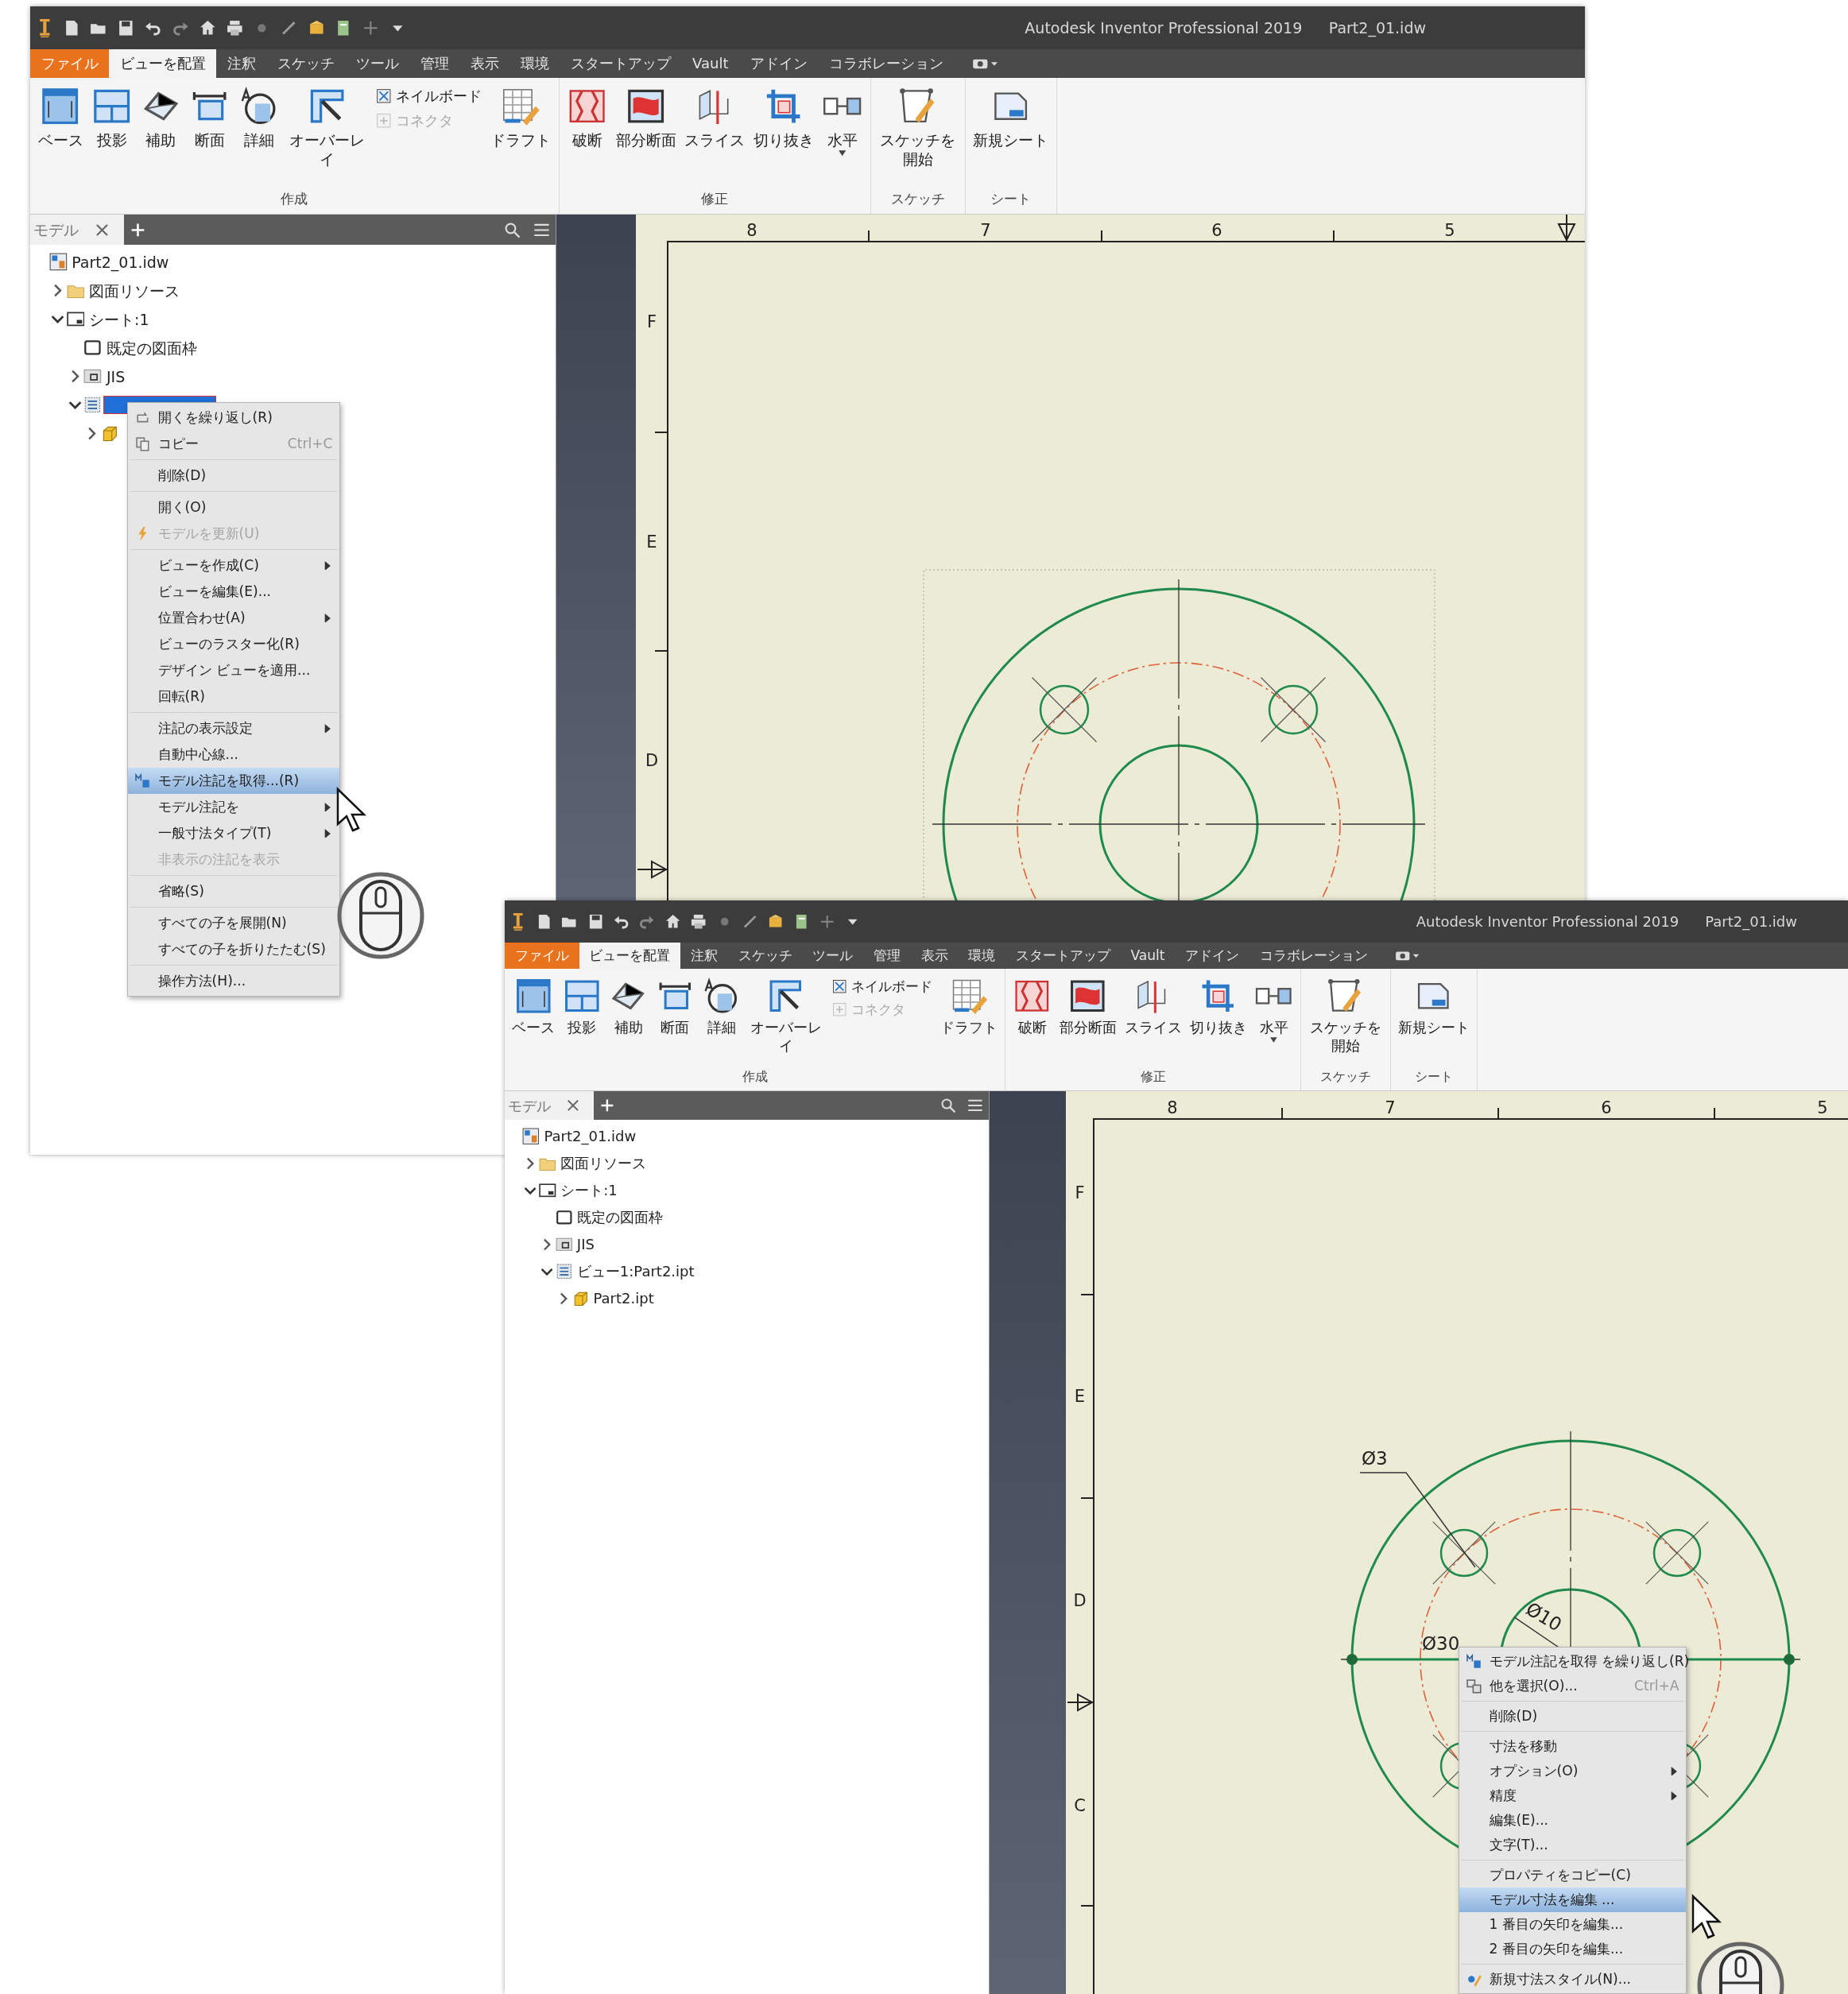 This screenshot has height=1994, width=1848. I want to click on shortcut-label: Ctrl+A, so click(1657, 1685).